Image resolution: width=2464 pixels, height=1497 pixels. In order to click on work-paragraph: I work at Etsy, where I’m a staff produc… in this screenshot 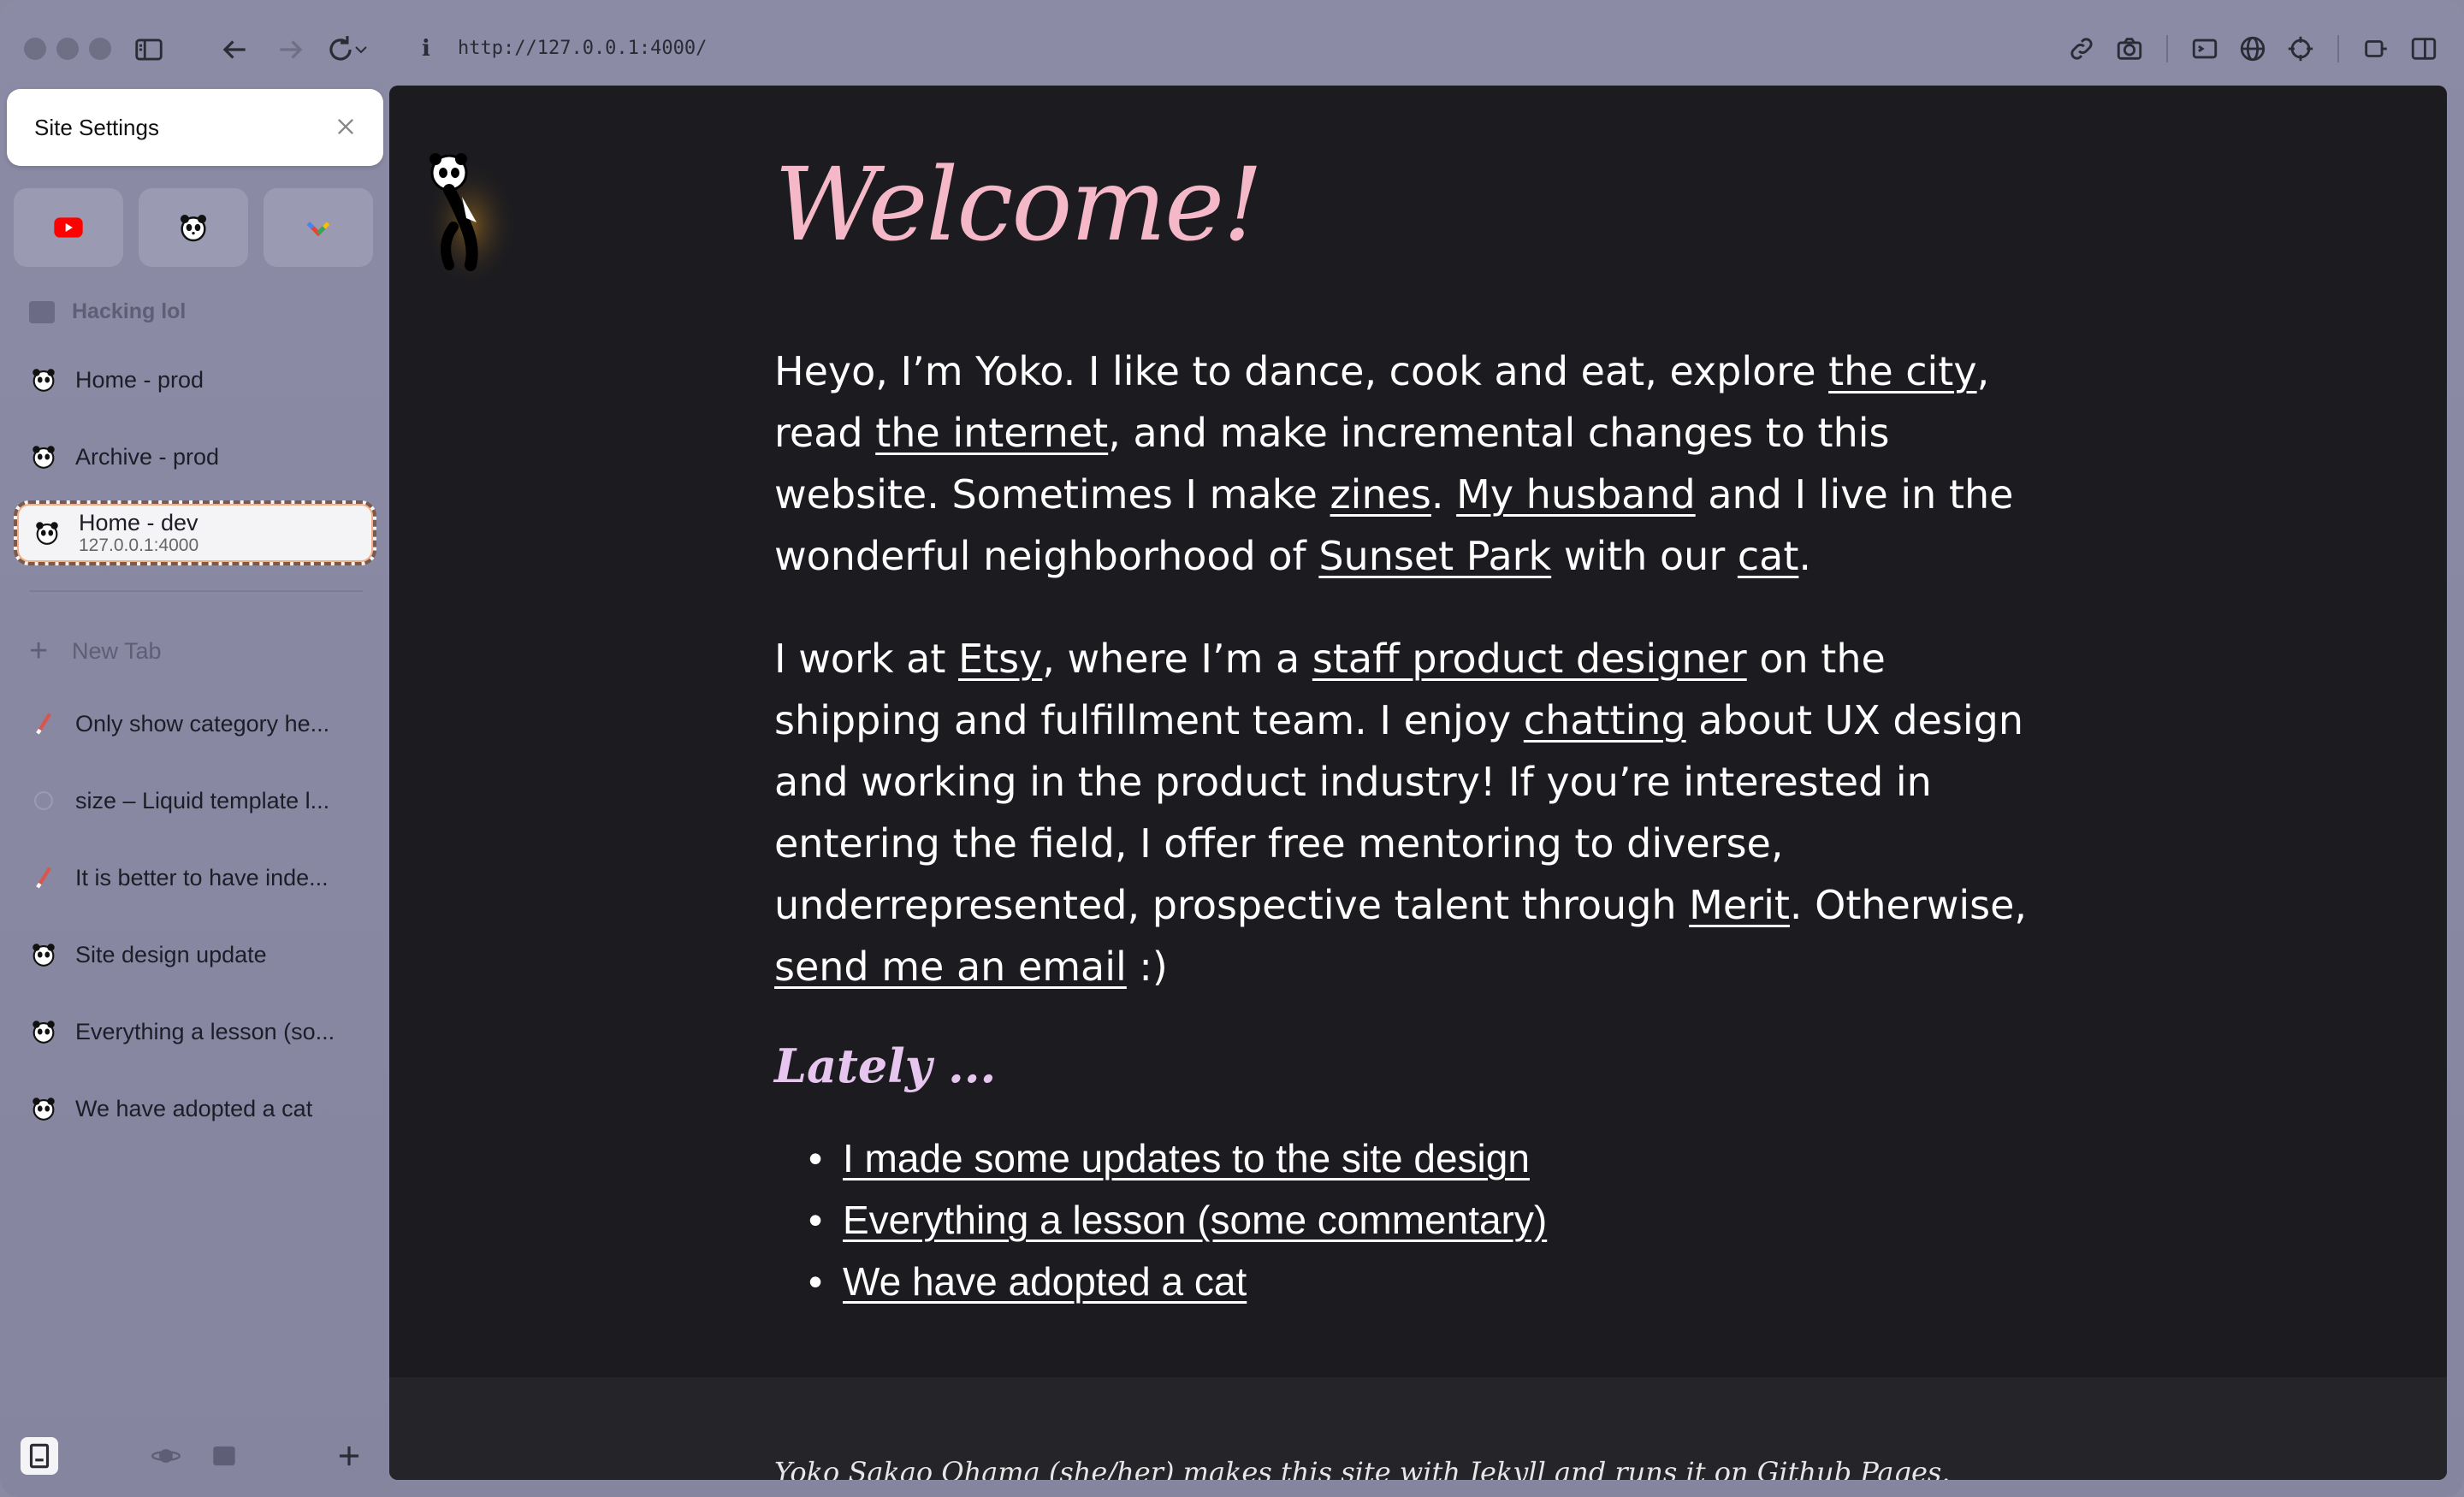, I will do `click(1416, 812)`.